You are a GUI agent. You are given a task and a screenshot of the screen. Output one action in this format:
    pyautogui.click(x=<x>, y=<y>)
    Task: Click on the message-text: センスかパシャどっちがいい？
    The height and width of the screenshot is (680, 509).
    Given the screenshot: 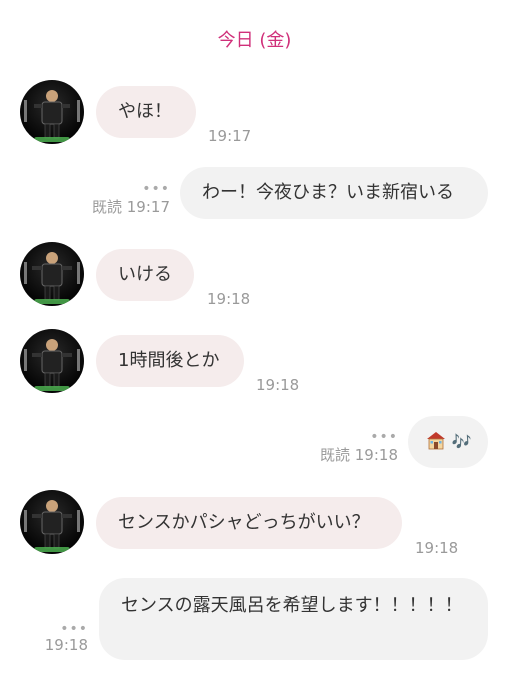 What is the action you would take?
    pyautogui.click(x=244, y=522)
    